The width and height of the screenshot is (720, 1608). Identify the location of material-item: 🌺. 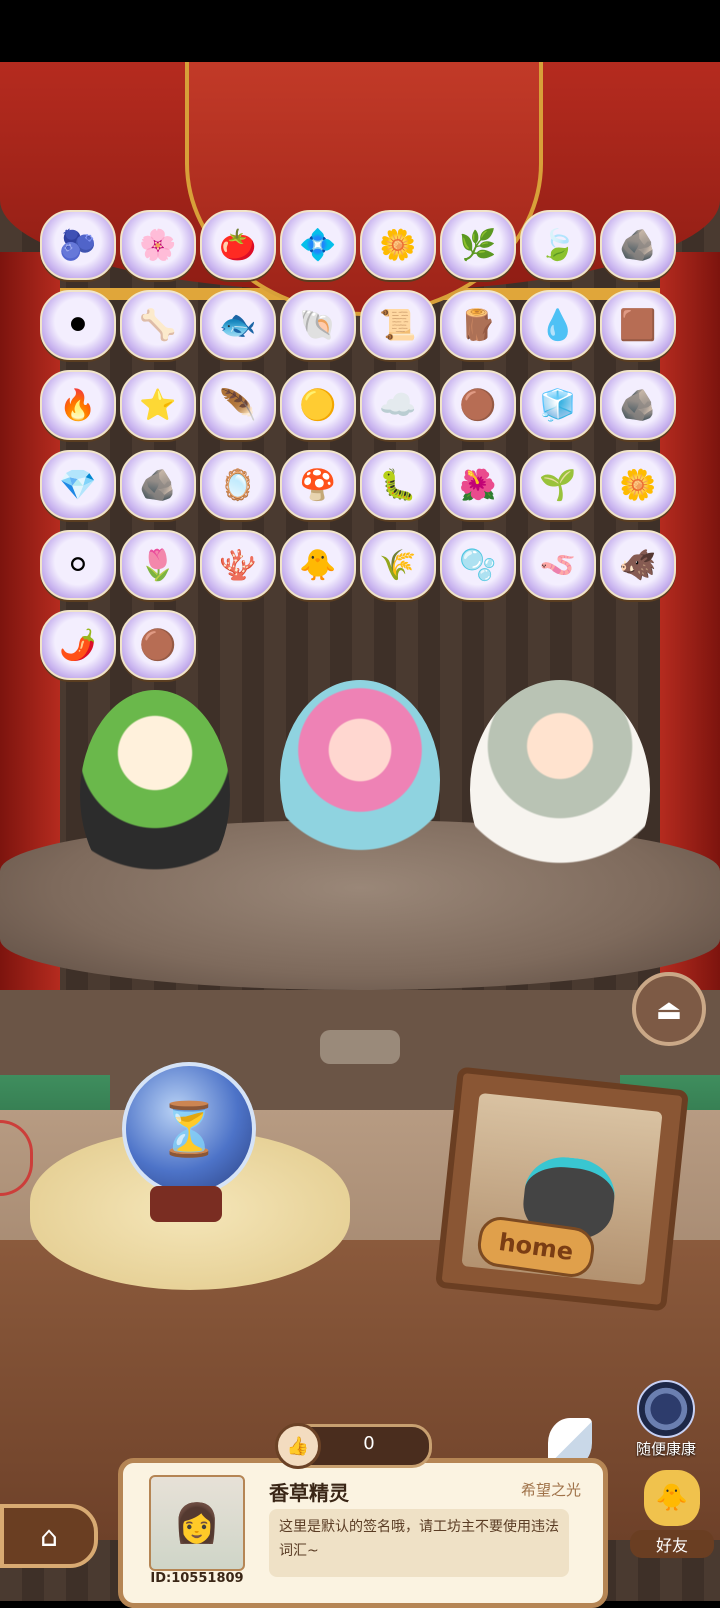
(478, 485).